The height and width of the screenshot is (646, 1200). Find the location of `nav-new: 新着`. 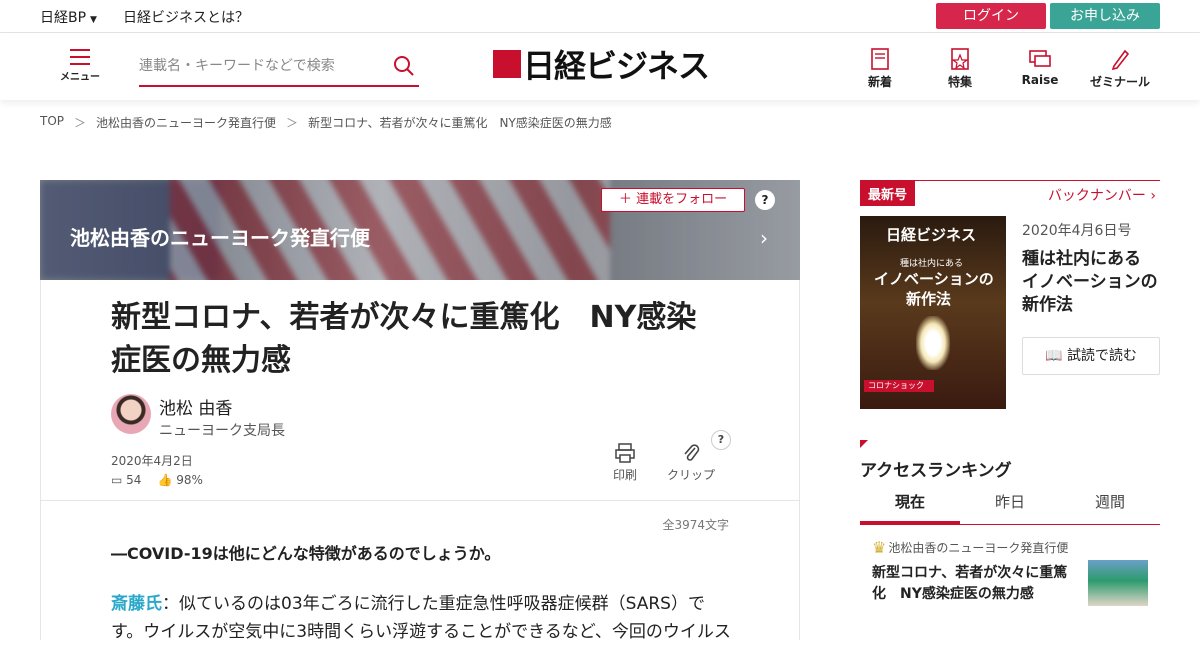

nav-new: 新着 is located at coordinates (880, 68).